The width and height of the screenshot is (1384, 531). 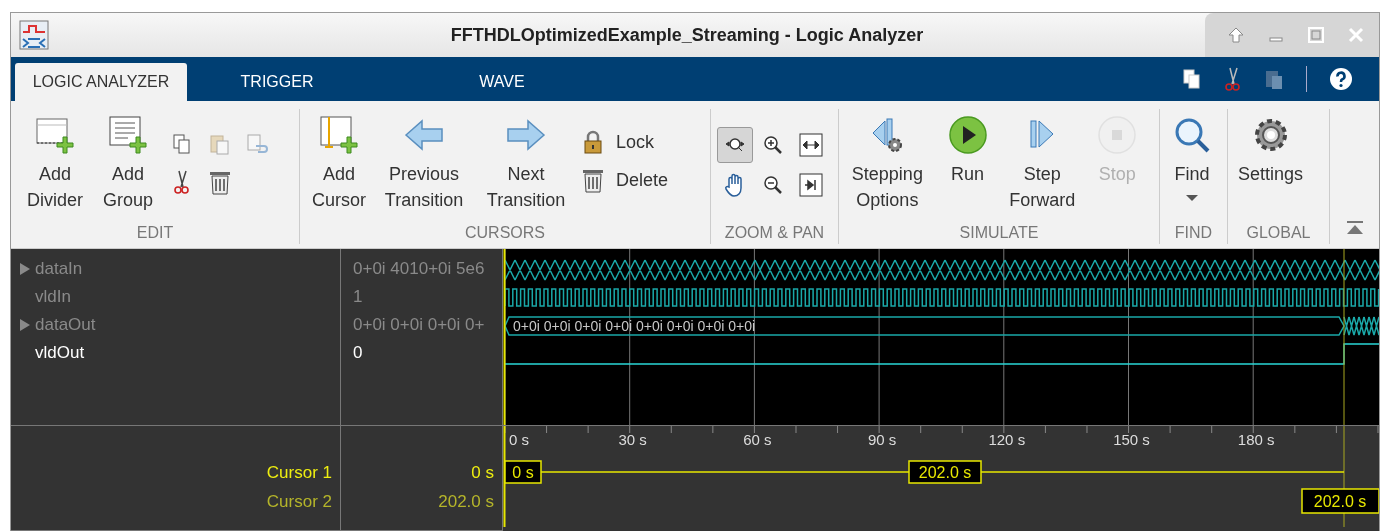 I want to click on tick-label: 0 s, so click(x=519, y=439).